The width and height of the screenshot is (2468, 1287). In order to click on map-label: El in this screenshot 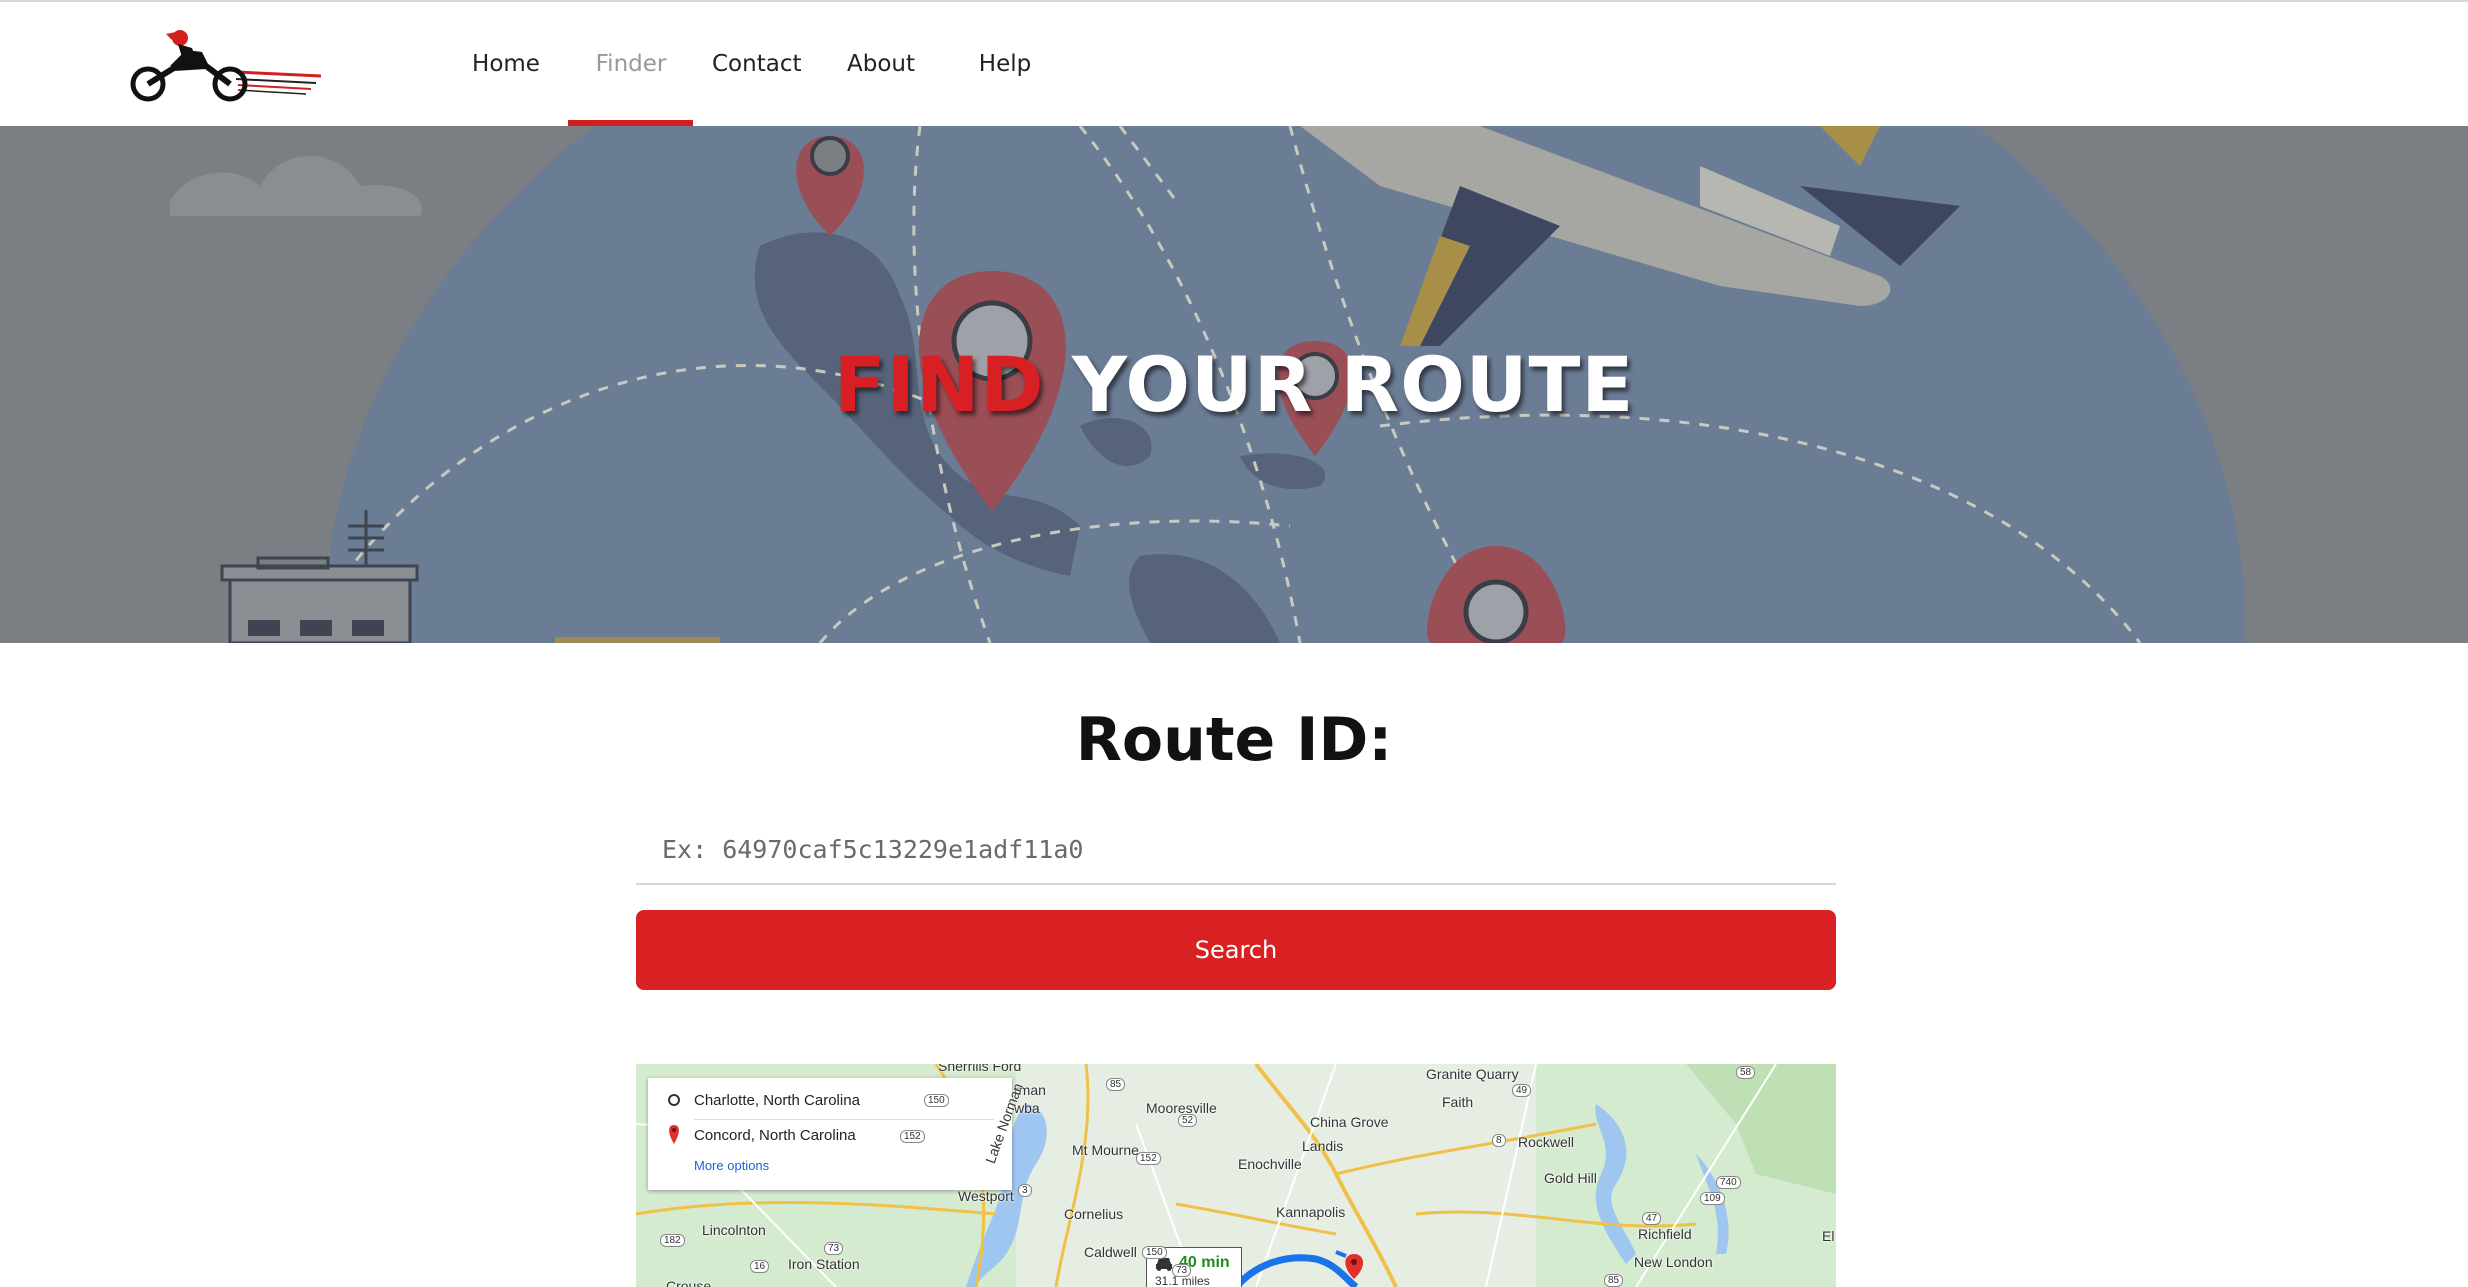, I will do `click(1828, 1236)`.